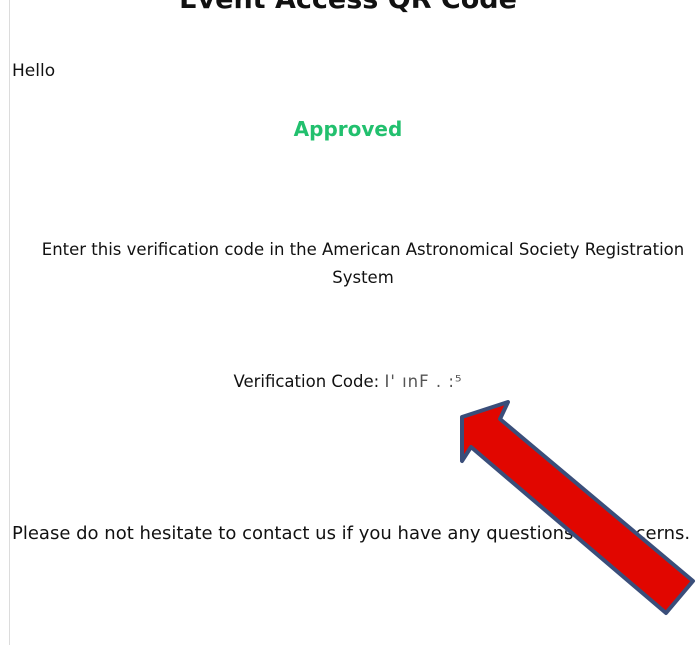 The height and width of the screenshot is (647, 696). What do you see at coordinates (348, 7) in the screenshot?
I see `email-title: Event Access QR Code` at bounding box center [348, 7].